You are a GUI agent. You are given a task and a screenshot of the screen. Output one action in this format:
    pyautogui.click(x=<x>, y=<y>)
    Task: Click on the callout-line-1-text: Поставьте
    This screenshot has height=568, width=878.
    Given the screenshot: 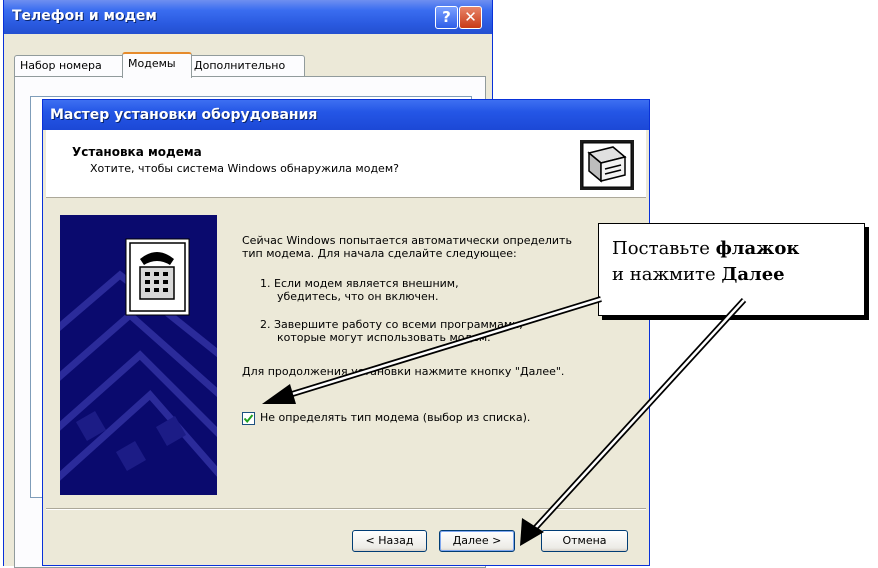 What is the action you would take?
    pyautogui.click(x=664, y=248)
    